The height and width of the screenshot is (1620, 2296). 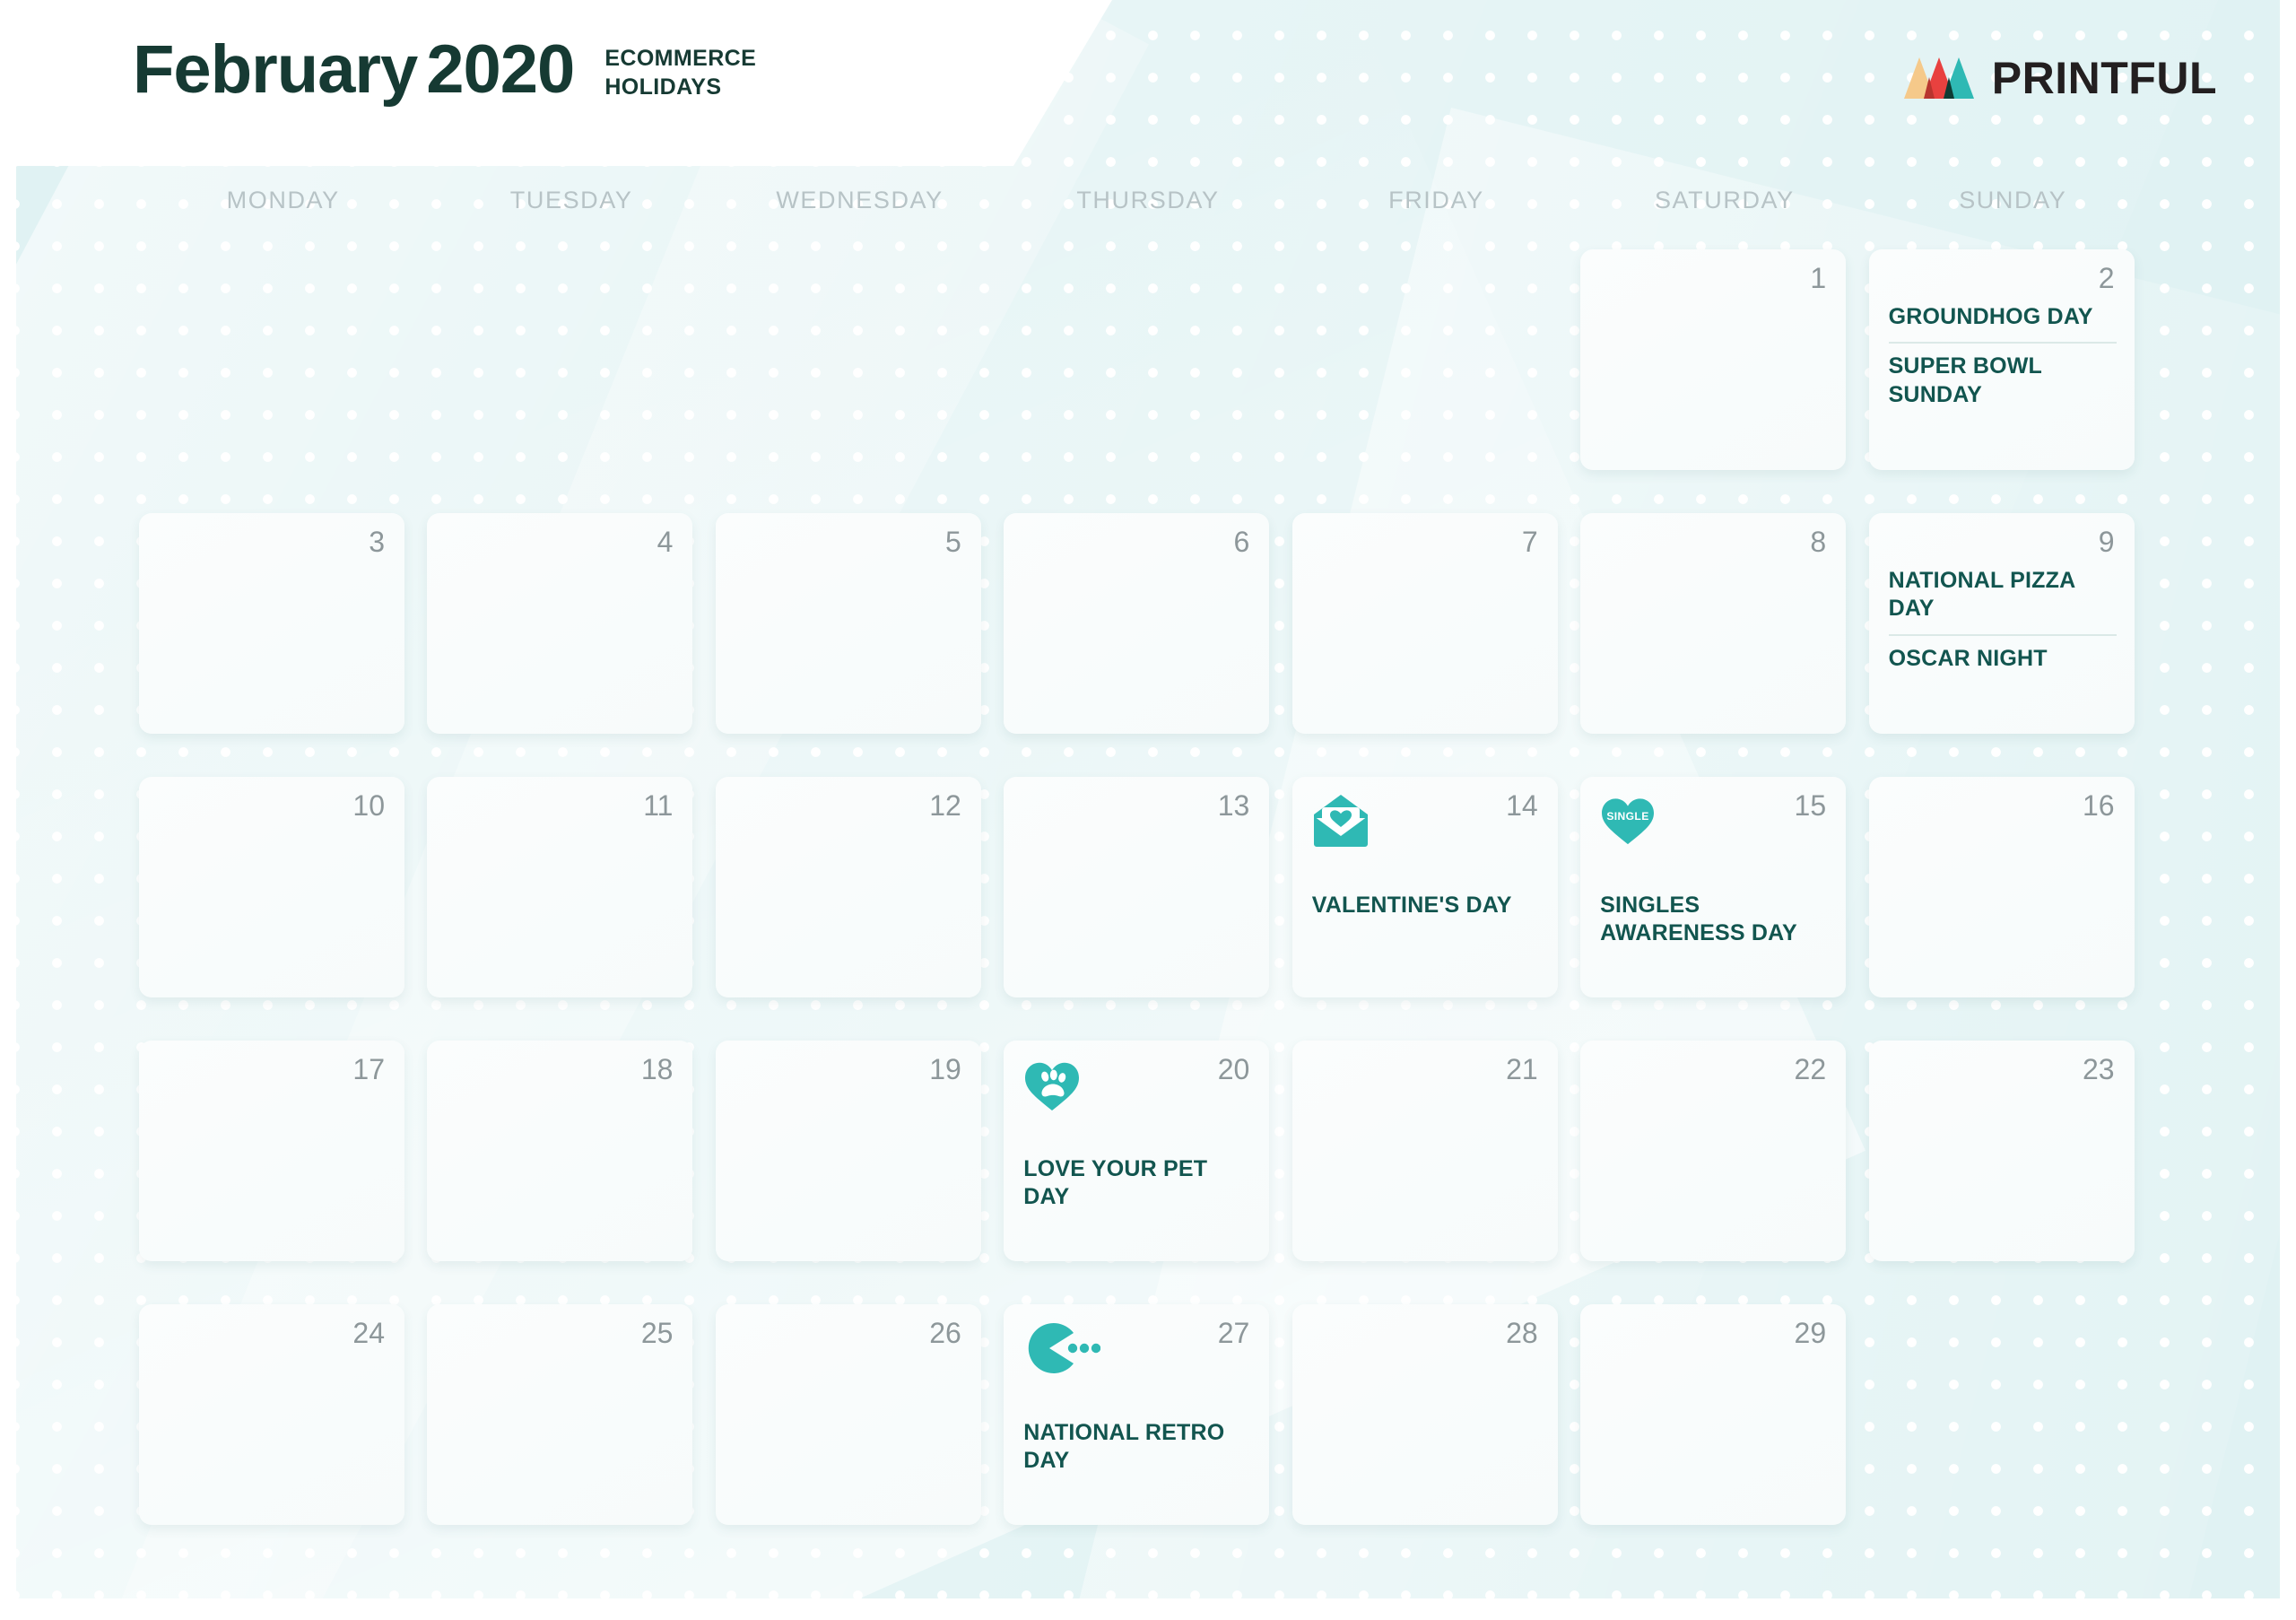 What do you see at coordinates (2001, 887) in the screenshot?
I see `calendar-cell-16: 16` at bounding box center [2001, 887].